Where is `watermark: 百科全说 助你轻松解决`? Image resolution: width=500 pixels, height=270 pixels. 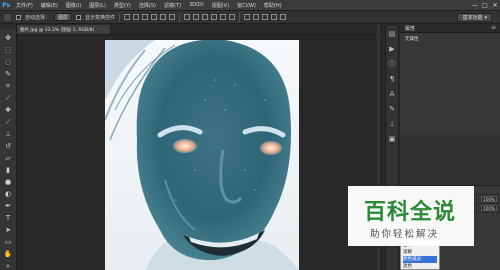 watermark: 百科全说 助你轻松解决 is located at coordinates (411, 216).